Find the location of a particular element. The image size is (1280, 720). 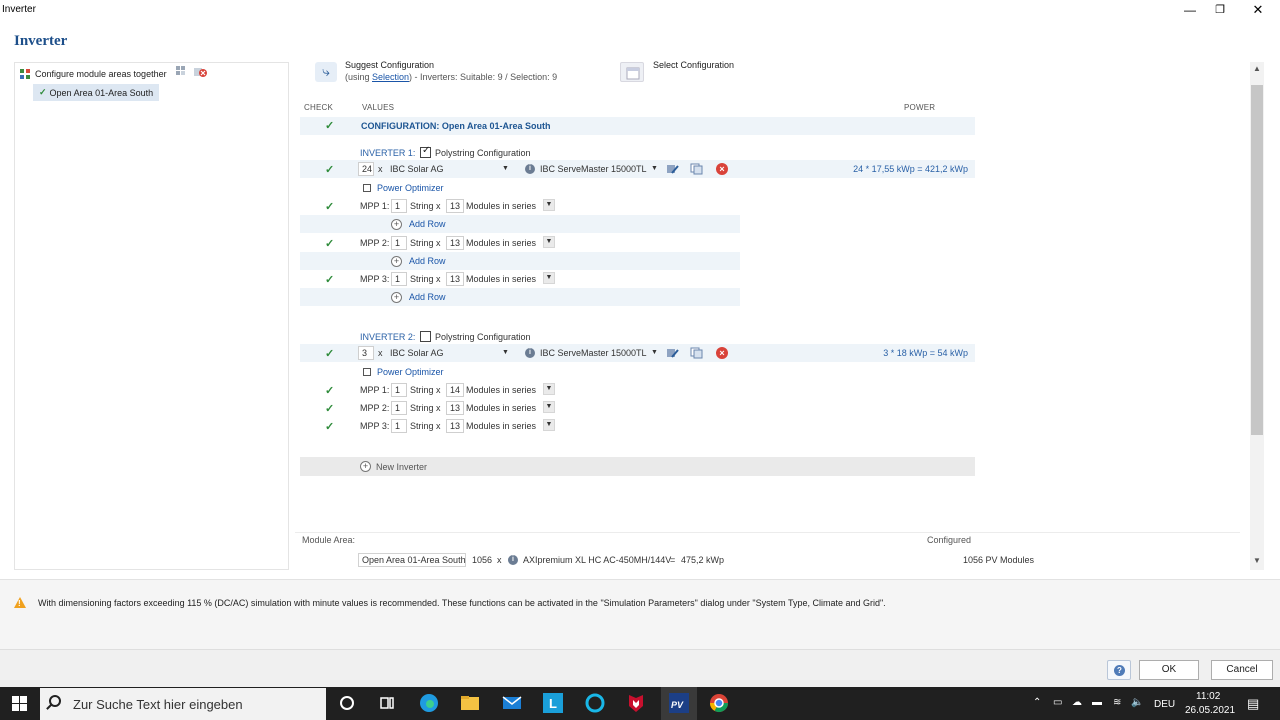

edge-icon is located at coordinates (429, 703).